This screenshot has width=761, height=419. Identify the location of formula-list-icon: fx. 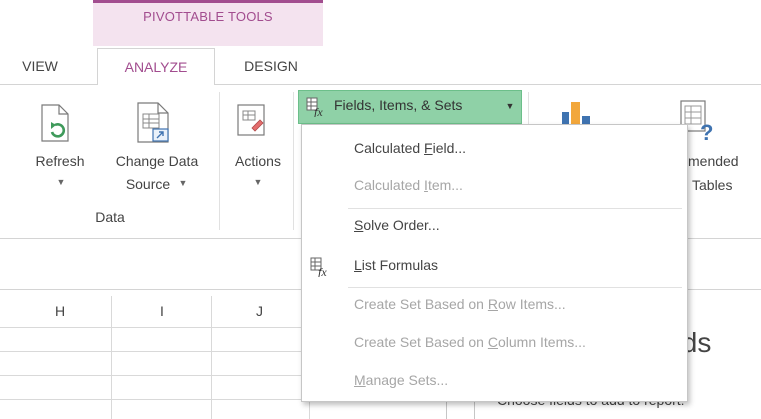
(318, 267).